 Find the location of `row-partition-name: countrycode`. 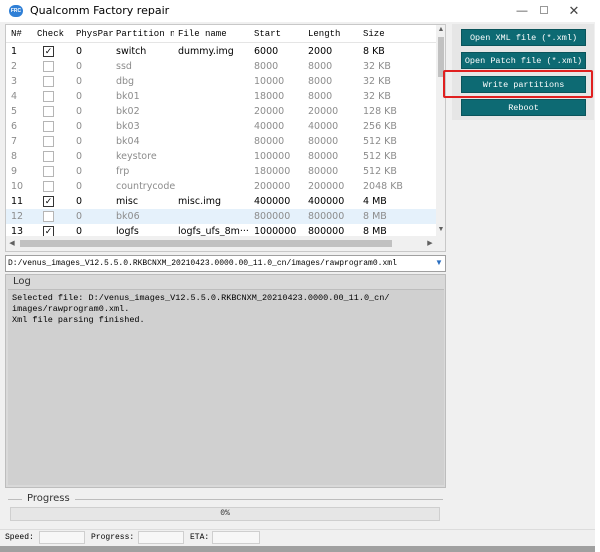

row-partition-name: countrycode is located at coordinates (146, 186).